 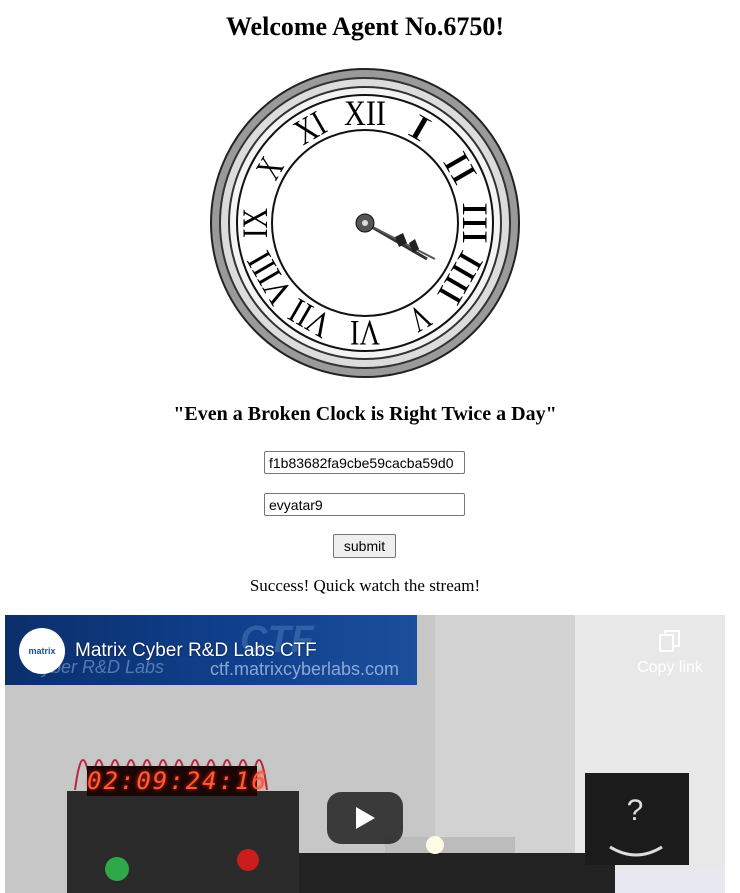 What do you see at coordinates (196, 651) in the screenshot?
I see `video-title: Matrix Cyber R&D Labs CTF` at bounding box center [196, 651].